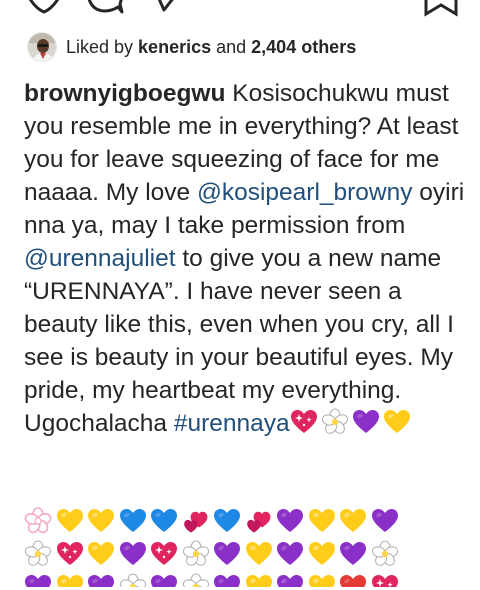 This screenshot has width=480, height=590. Describe the element at coordinates (167, 8) in the screenshot. I see `paper-plane-icon` at that location.